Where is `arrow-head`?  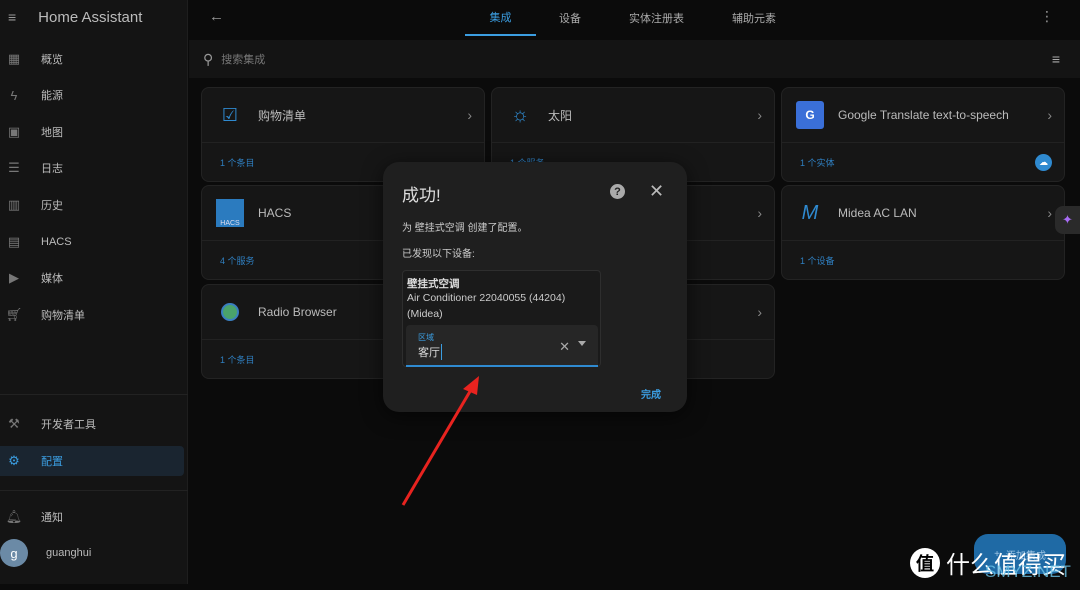
arrow-head is located at coordinates (471, 385).